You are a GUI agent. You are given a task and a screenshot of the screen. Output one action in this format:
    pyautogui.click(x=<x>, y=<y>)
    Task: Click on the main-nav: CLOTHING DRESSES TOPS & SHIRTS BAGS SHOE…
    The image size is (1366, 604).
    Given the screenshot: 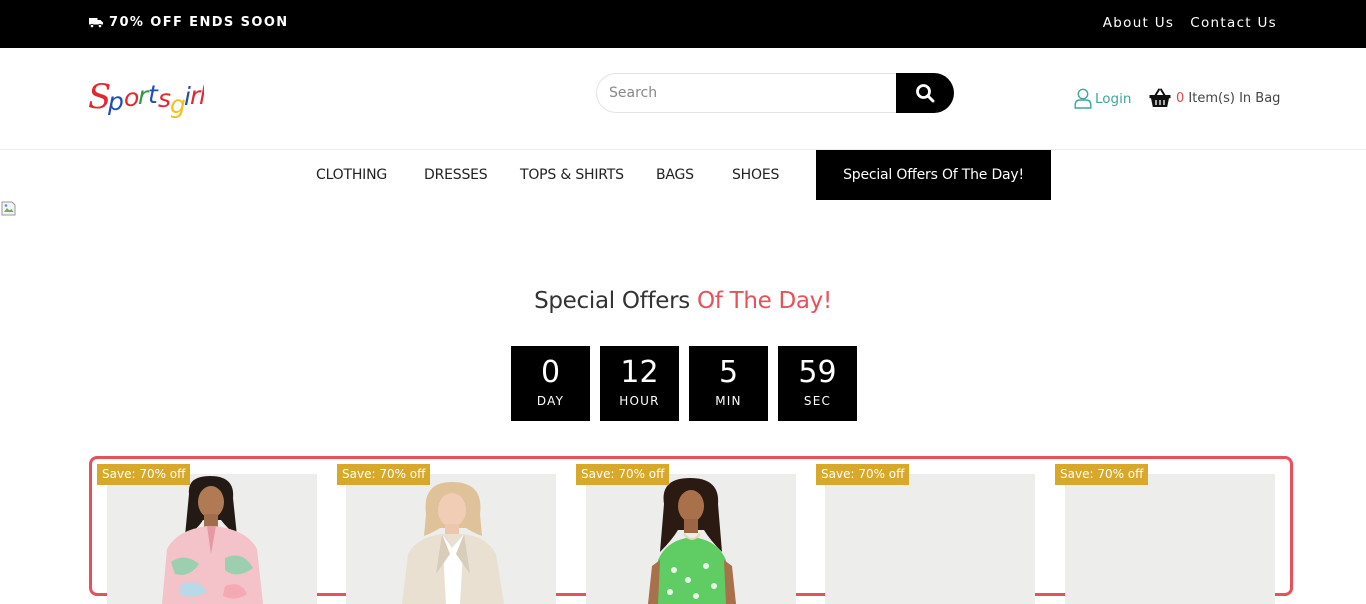 What is the action you would take?
    pyautogui.click(x=683, y=175)
    